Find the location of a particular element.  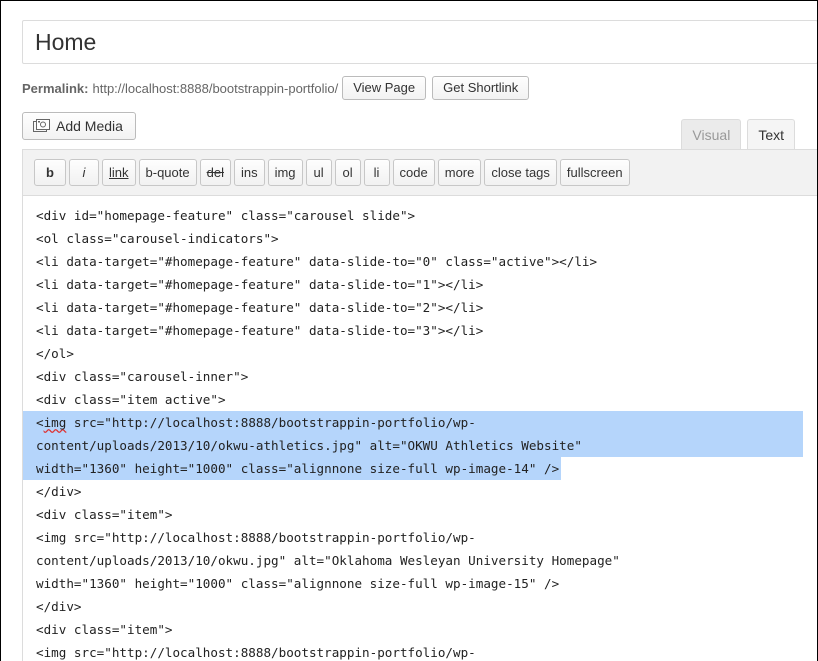

qt-ol-button: ol is located at coordinates (347, 172).